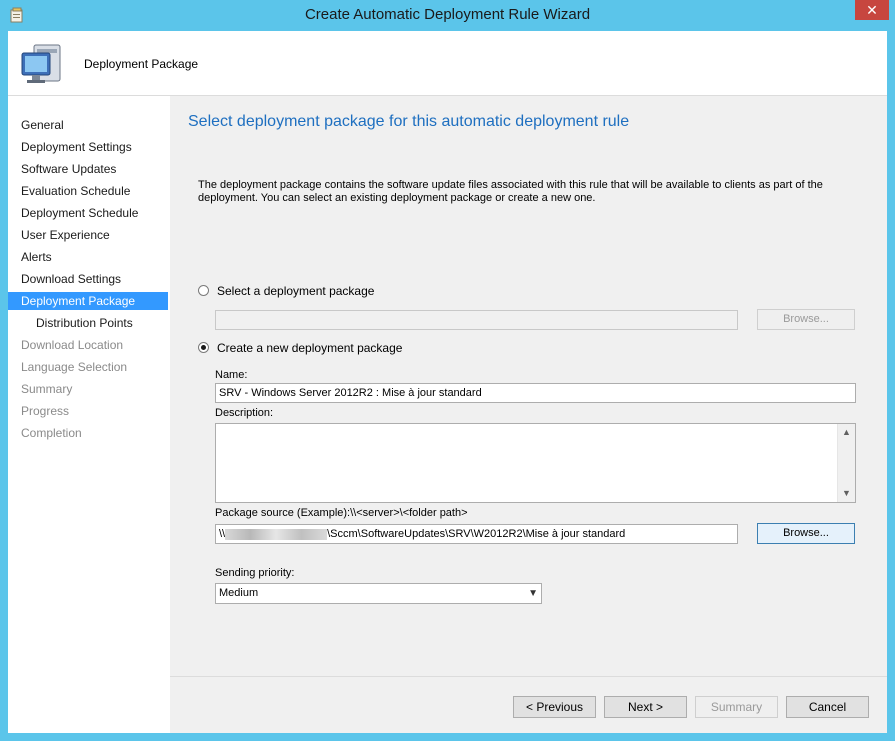 The width and height of the screenshot is (895, 741). I want to click on create-new-package-label: Create a new deployment package, so click(309, 348).